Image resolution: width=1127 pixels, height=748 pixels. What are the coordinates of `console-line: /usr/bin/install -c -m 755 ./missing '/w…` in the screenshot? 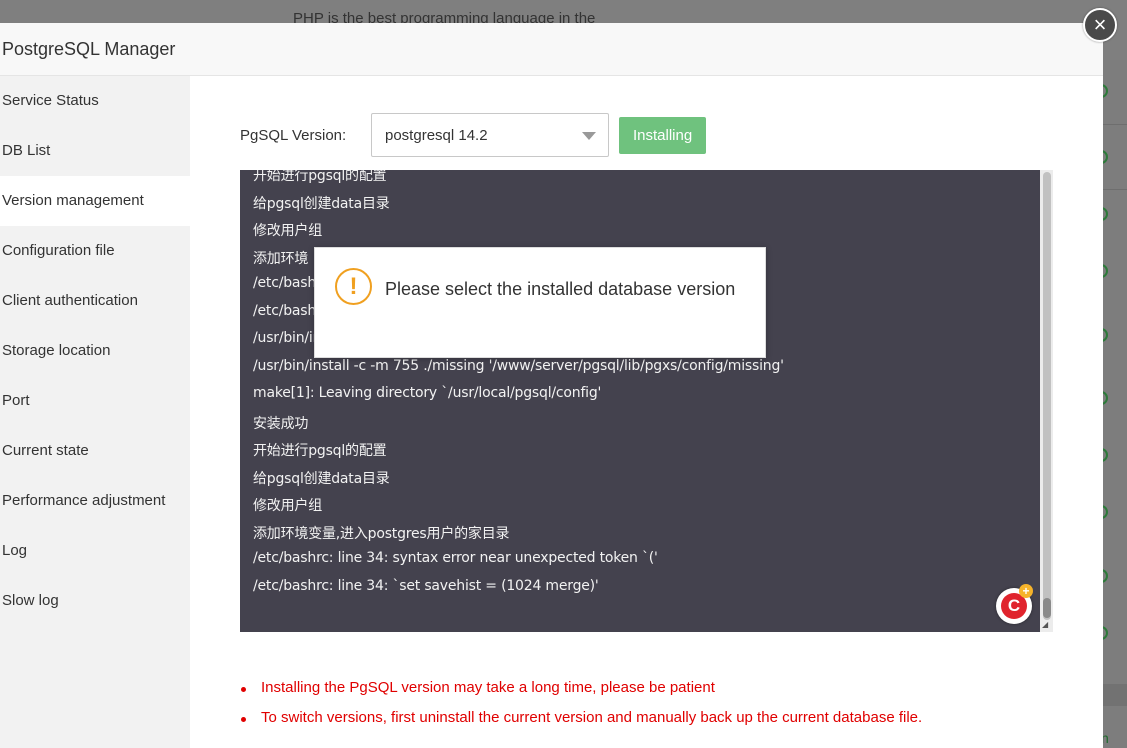 It's located at (518, 365).